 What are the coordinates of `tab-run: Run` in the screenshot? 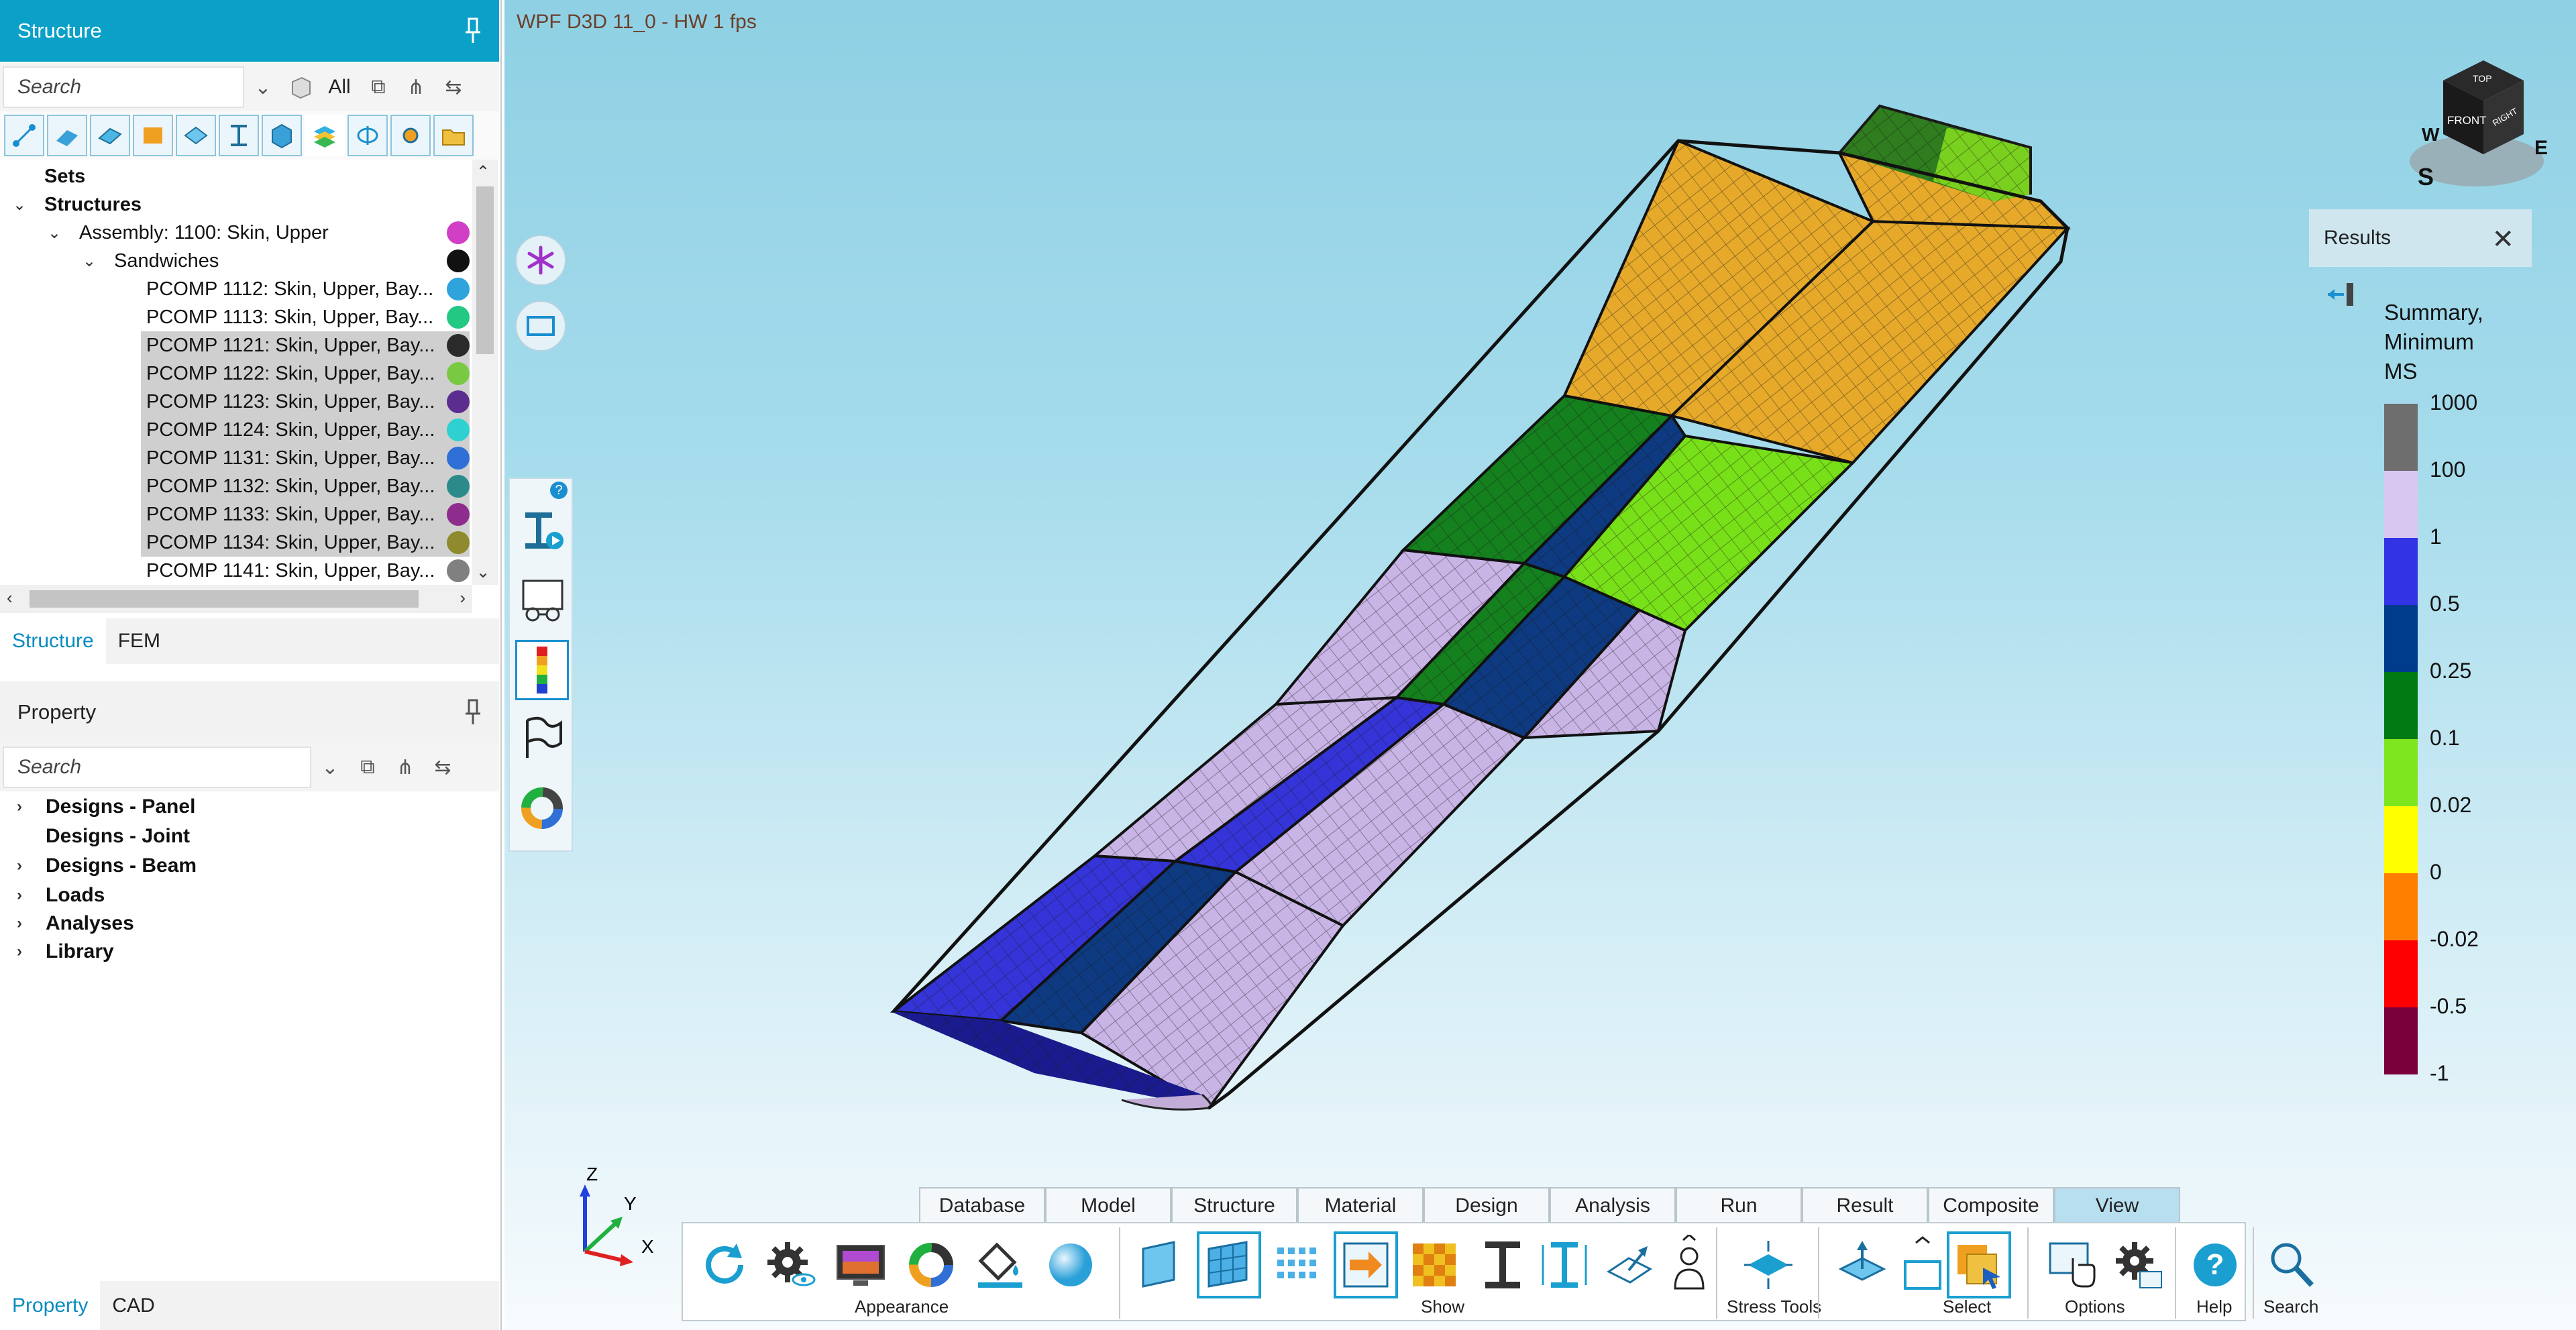 It's located at (1739, 1205).